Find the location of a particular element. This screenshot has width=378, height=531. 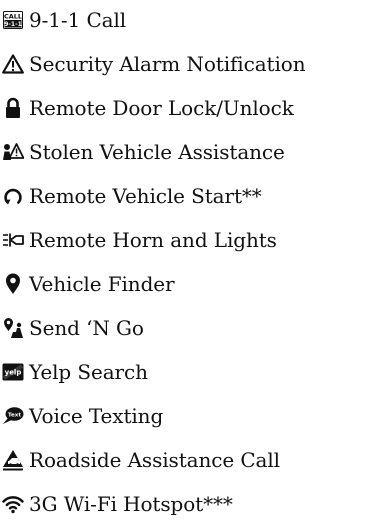

feature-item-remote-start: Remote Vehicle Start** is located at coordinates (189, 196).